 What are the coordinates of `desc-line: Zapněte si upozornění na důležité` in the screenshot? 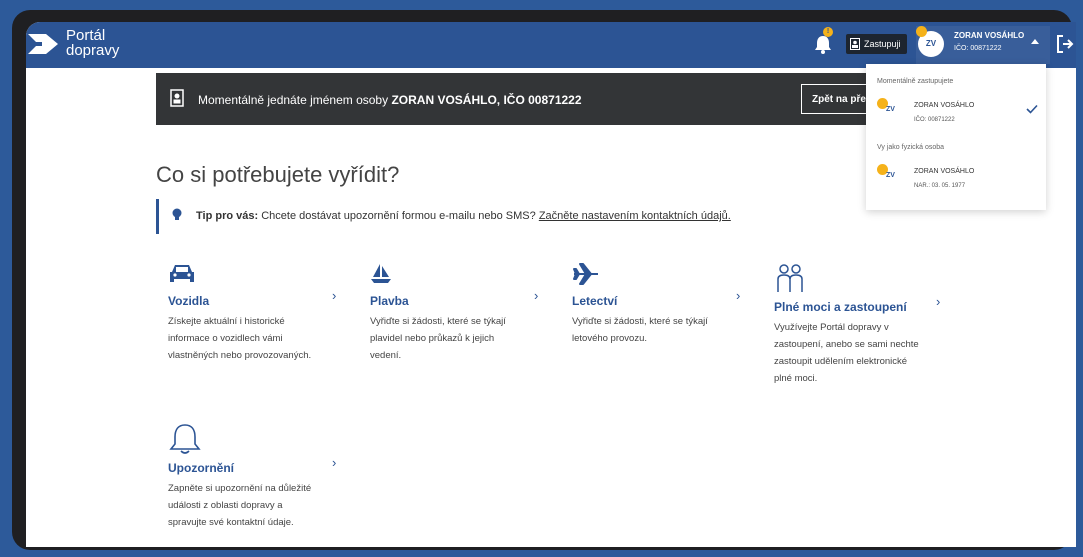 It's located at (240, 488).